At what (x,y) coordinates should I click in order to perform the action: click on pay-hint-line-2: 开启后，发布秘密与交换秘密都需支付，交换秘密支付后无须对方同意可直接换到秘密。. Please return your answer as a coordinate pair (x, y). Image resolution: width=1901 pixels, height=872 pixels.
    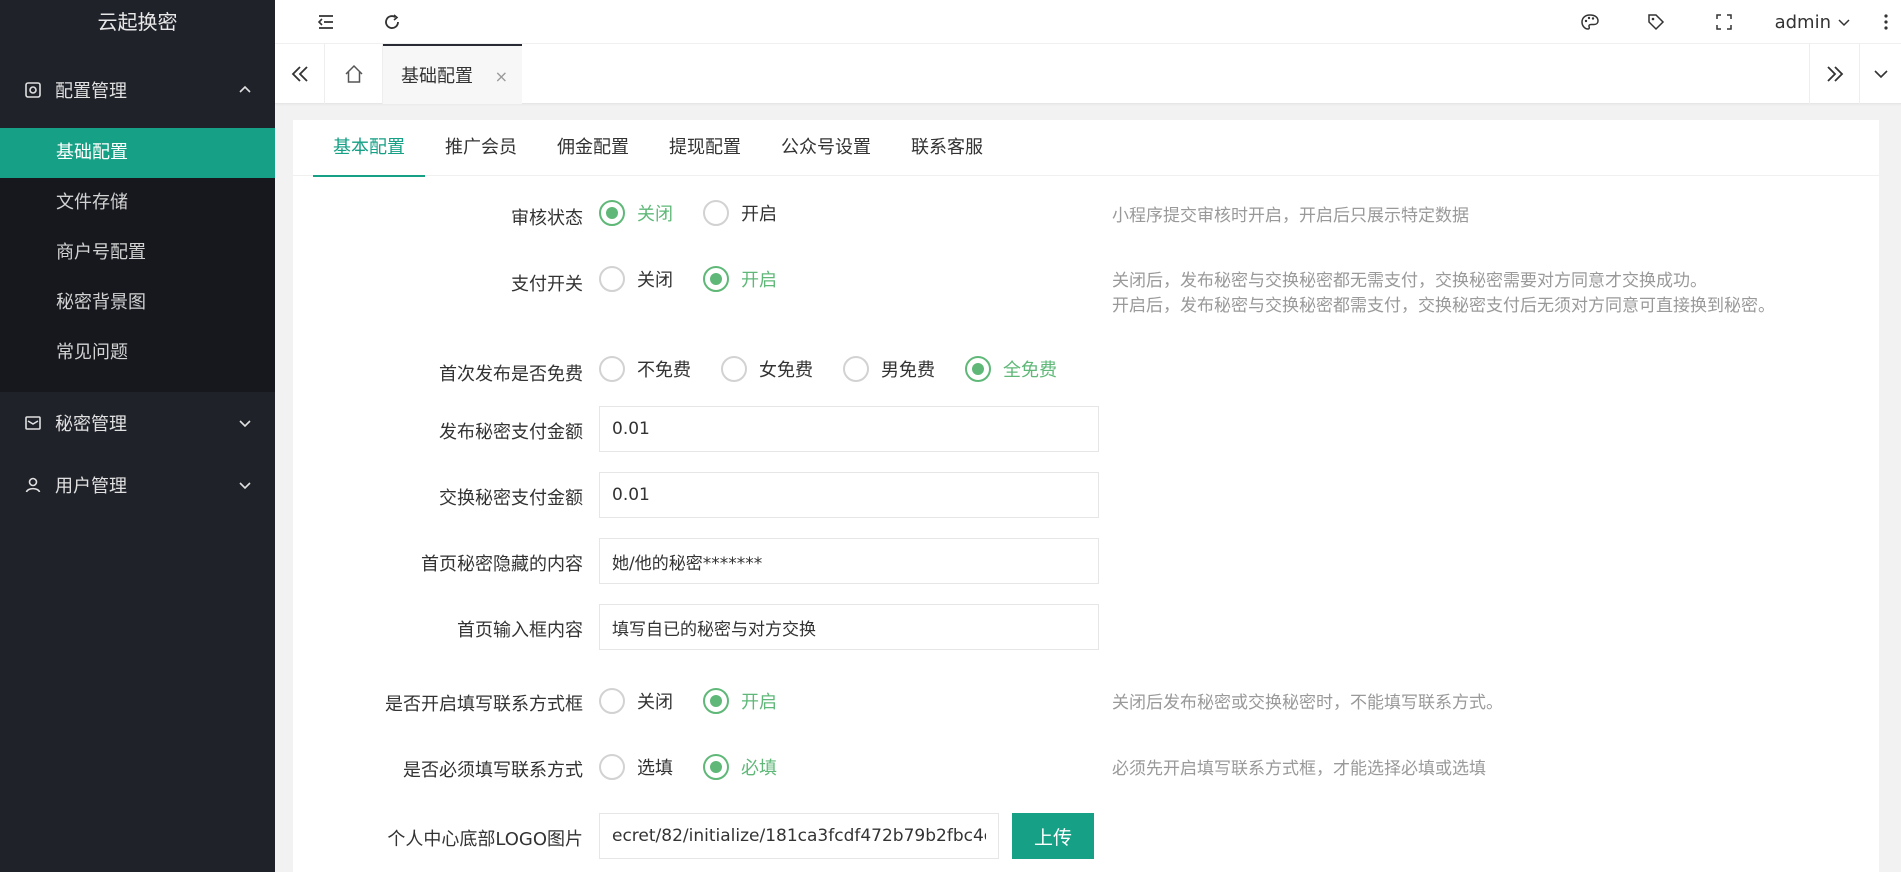
    Looking at the image, I should click on (1443, 306).